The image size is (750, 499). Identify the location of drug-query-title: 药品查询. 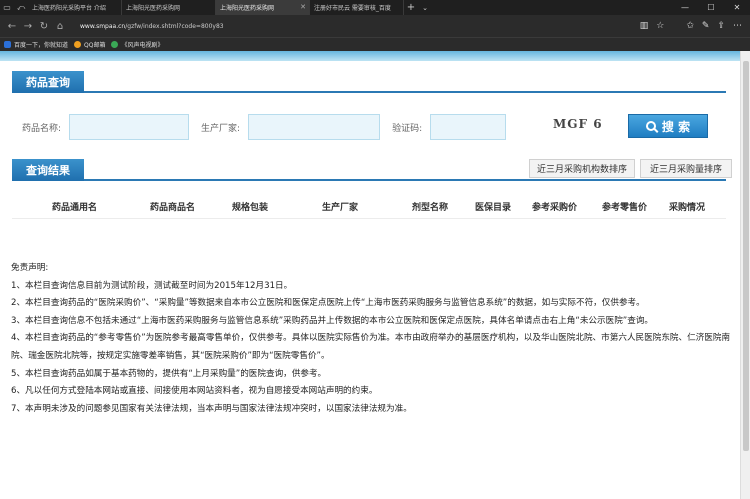
(48, 82).